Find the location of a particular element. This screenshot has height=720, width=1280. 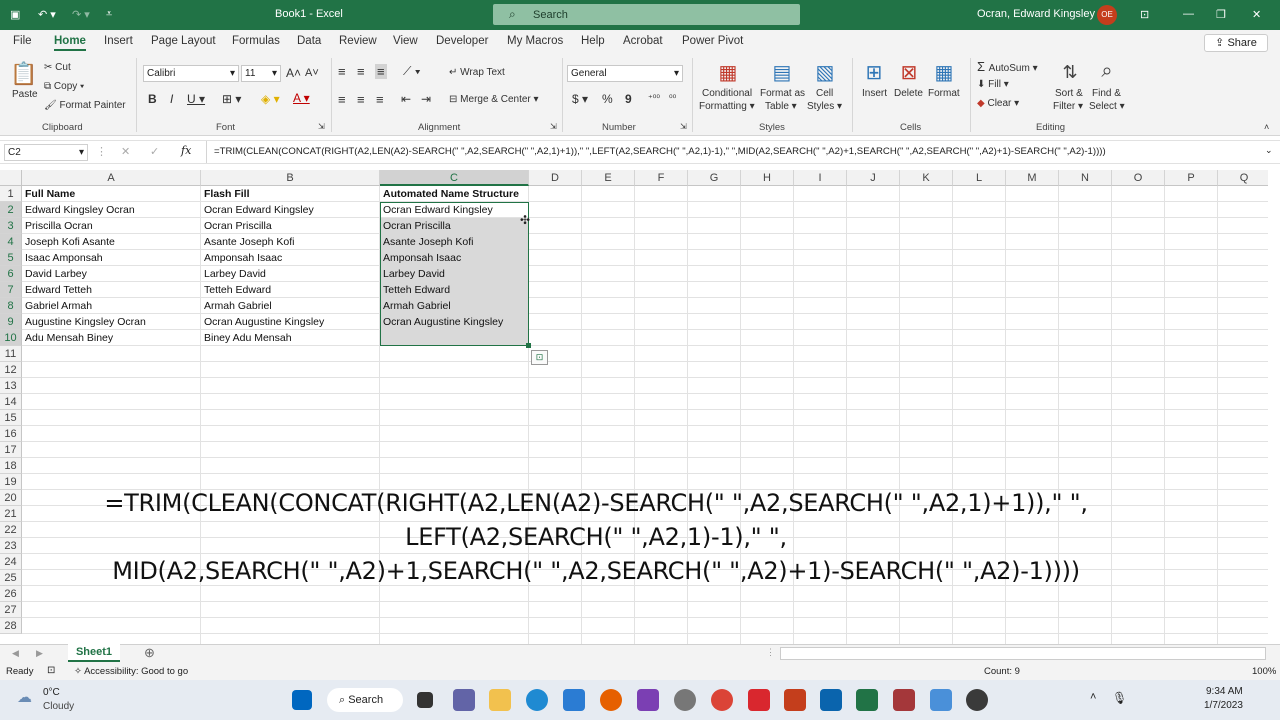

row-header-13: 13 is located at coordinates (11, 386).